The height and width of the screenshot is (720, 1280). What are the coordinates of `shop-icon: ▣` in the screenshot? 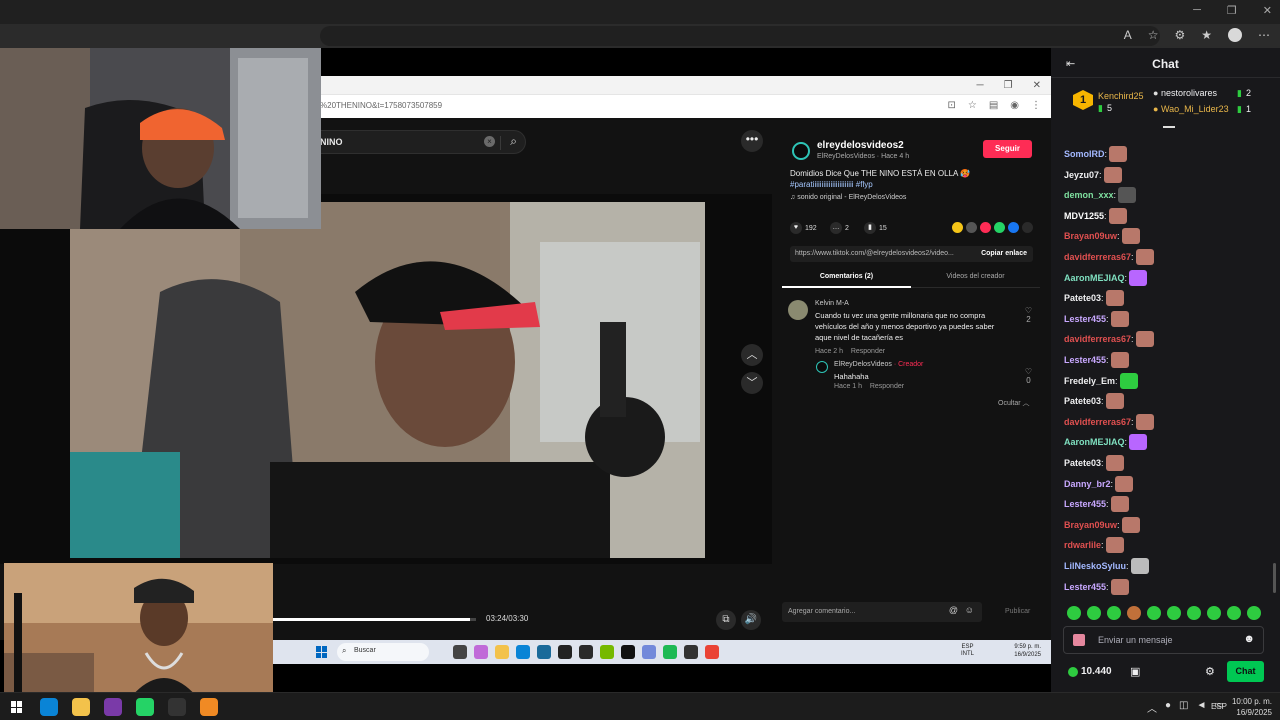 It's located at (1135, 671).